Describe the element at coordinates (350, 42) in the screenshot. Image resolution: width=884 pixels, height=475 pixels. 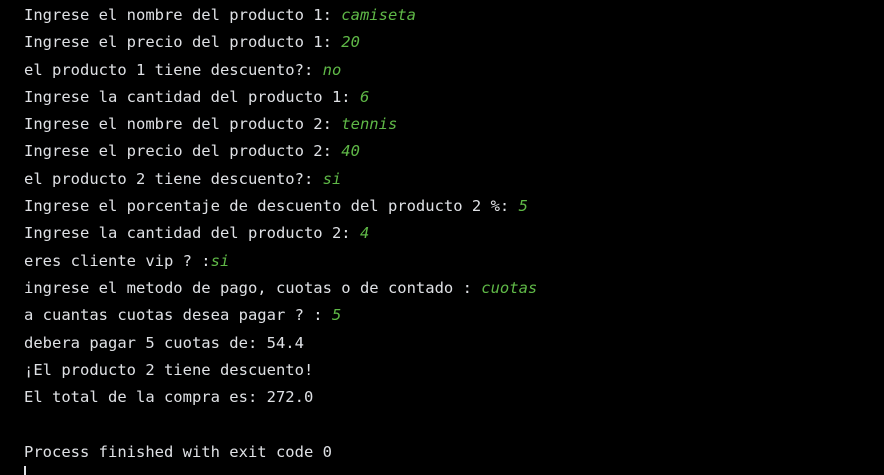
I see `user-input-text: 20` at that location.